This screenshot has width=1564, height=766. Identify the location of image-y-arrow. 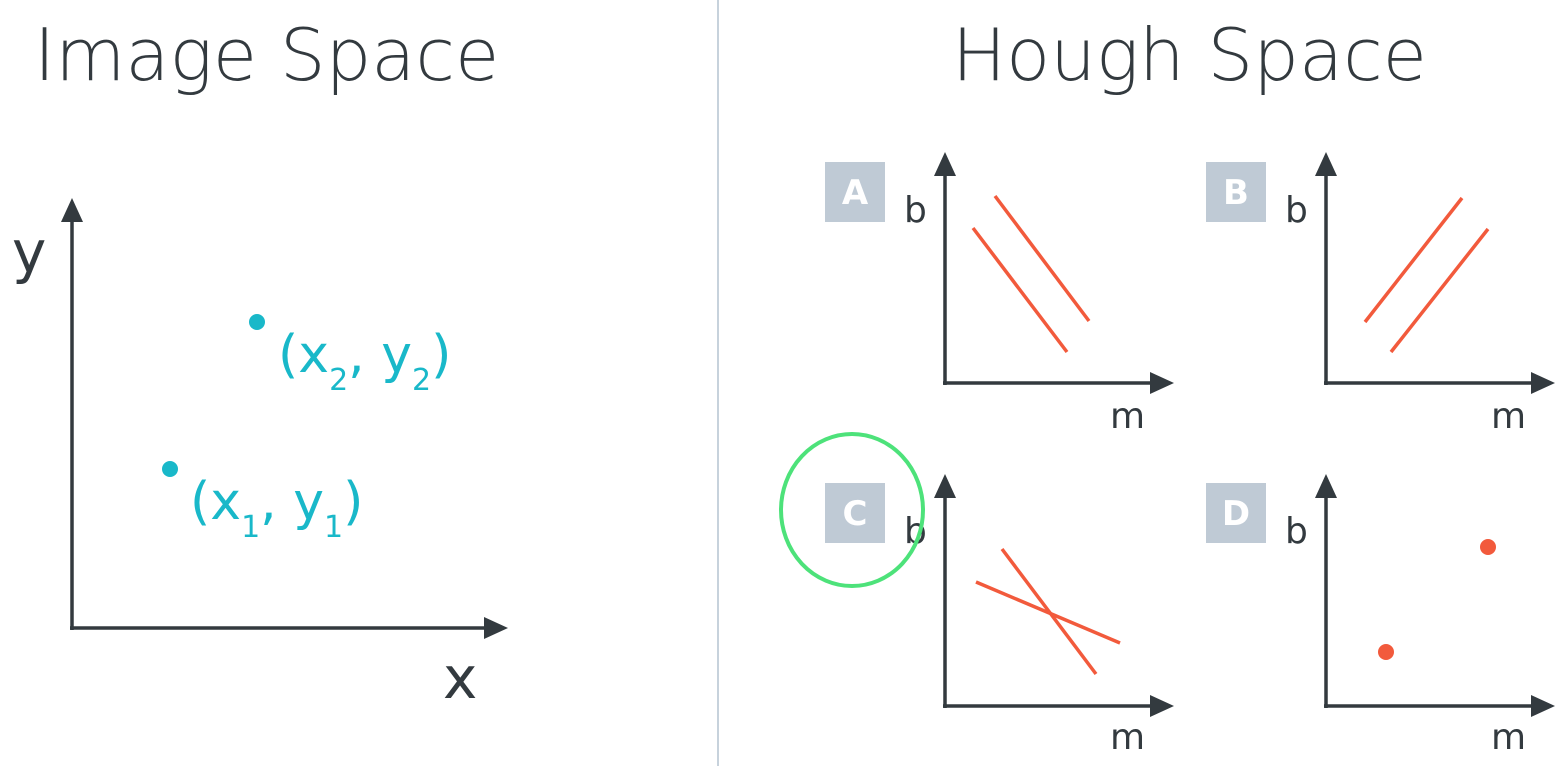
(72, 210).